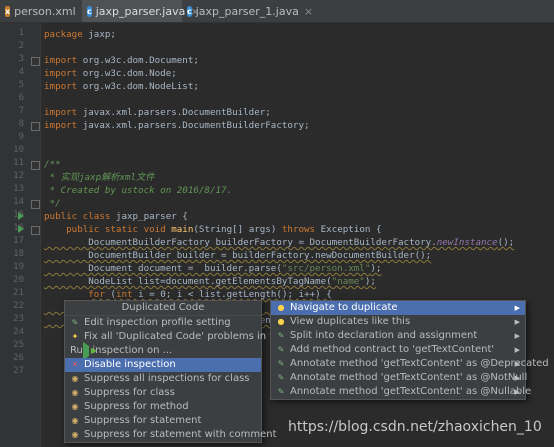 This screenshot has height=447, width=554. I want to click on menu-item-label: Add method contract to 'getTextContent', so click(392, 349).